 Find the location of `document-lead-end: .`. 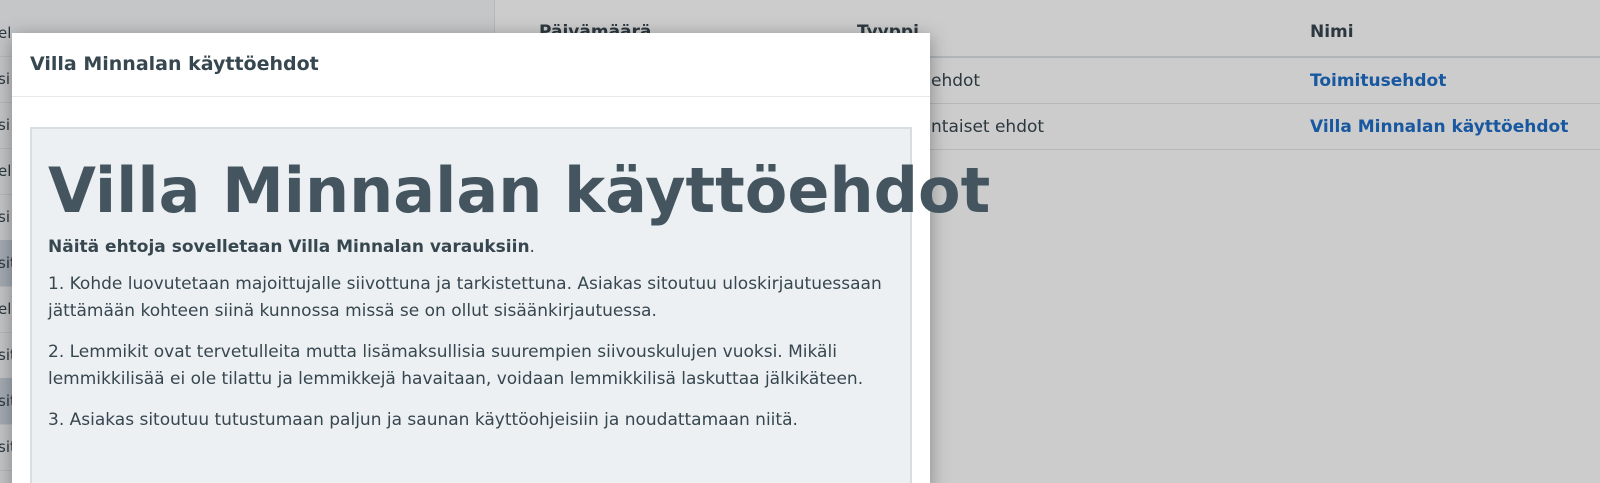

document-lead-end: . is located at coordinates (532, 247).